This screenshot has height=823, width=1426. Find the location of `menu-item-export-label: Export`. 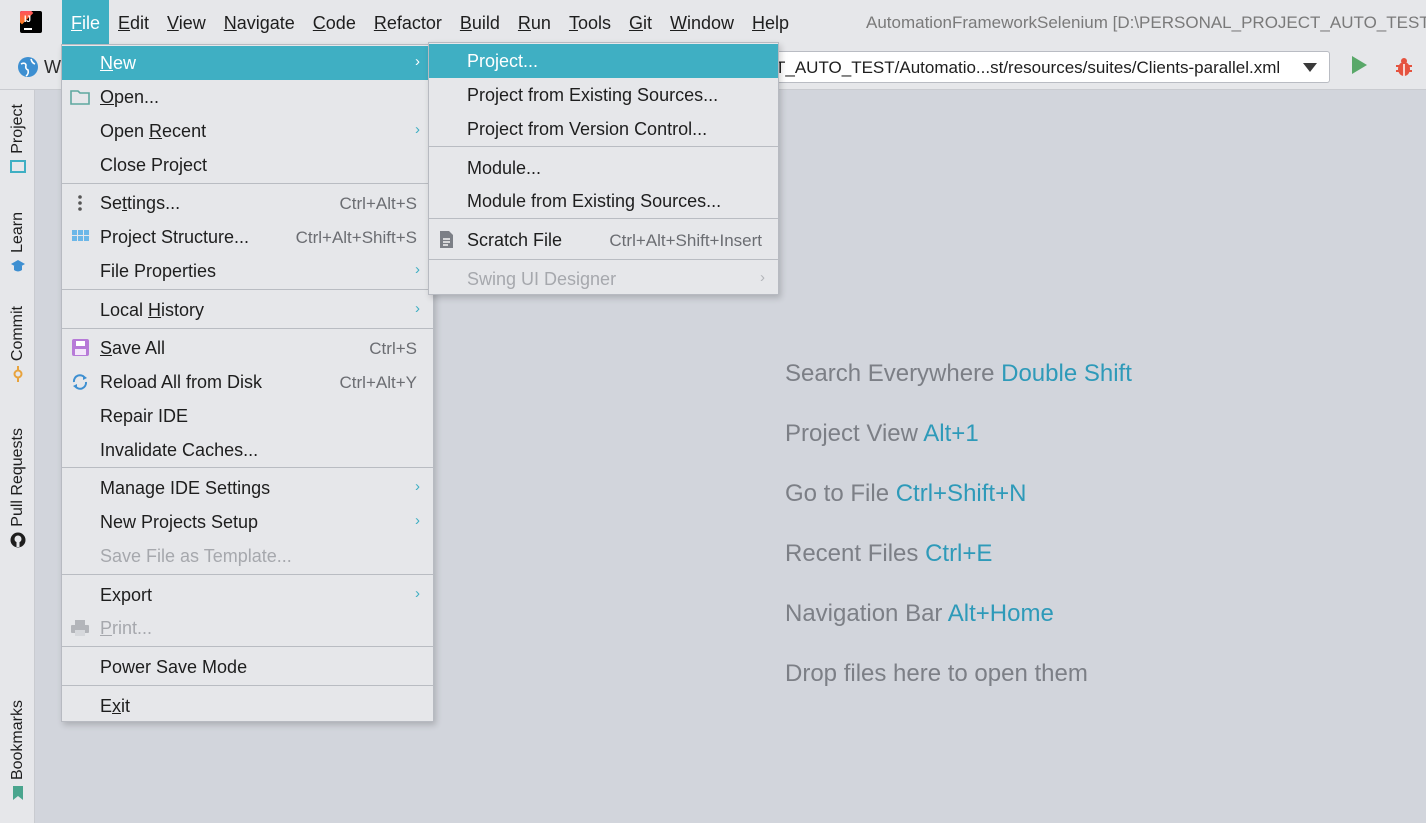

menu-item-export-label: Export is located at coordinates (126, 595).